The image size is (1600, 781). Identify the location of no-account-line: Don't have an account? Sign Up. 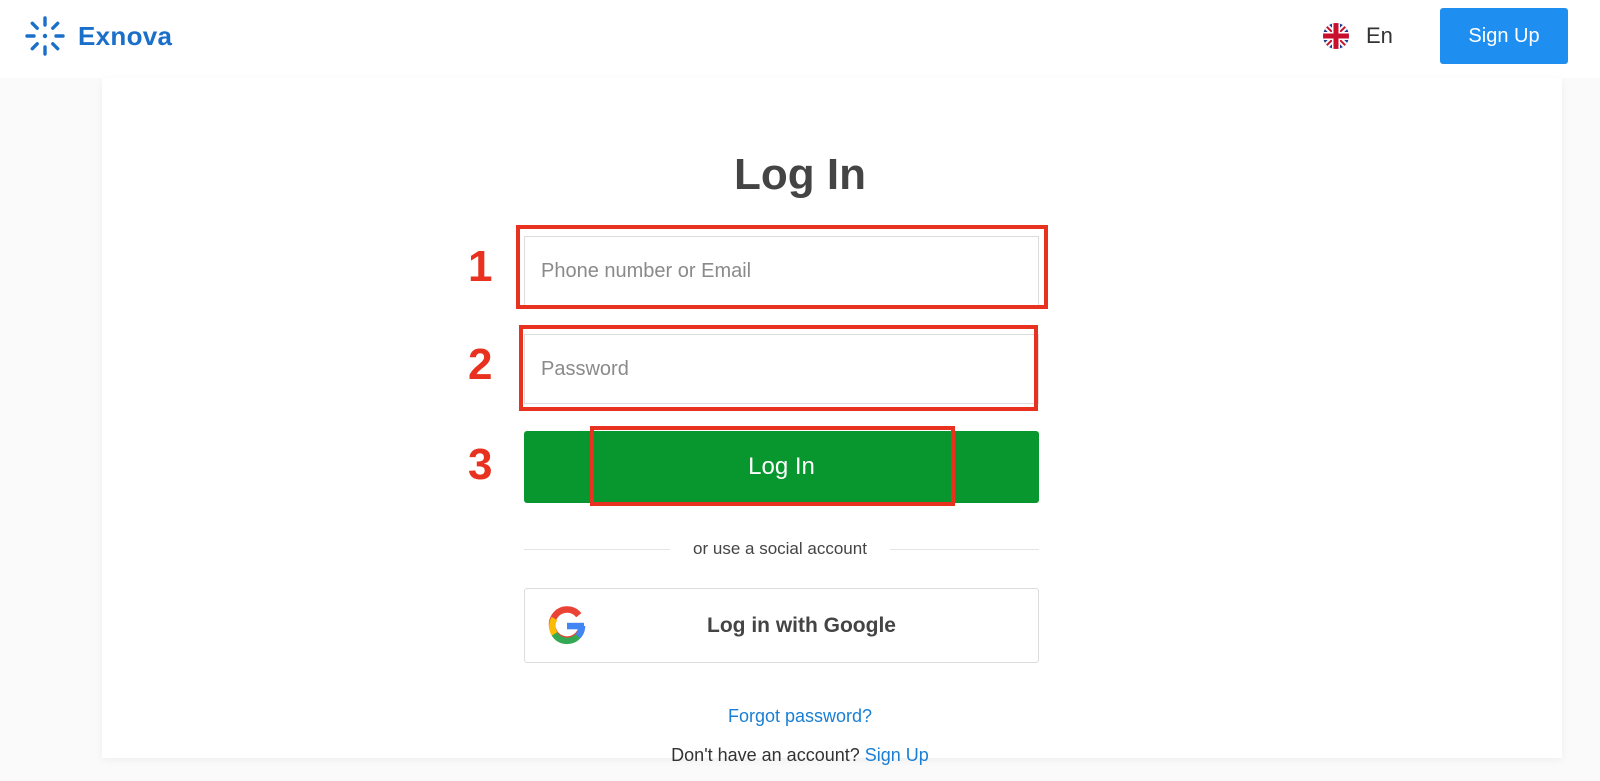
(800, 755).